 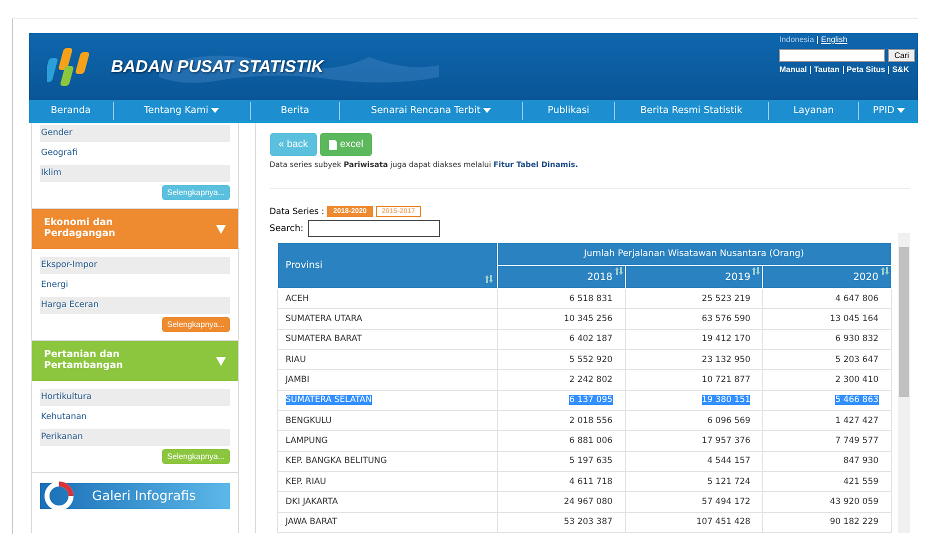 I want to click on table-cell: 6 137 095, so click(x=591, y=400).